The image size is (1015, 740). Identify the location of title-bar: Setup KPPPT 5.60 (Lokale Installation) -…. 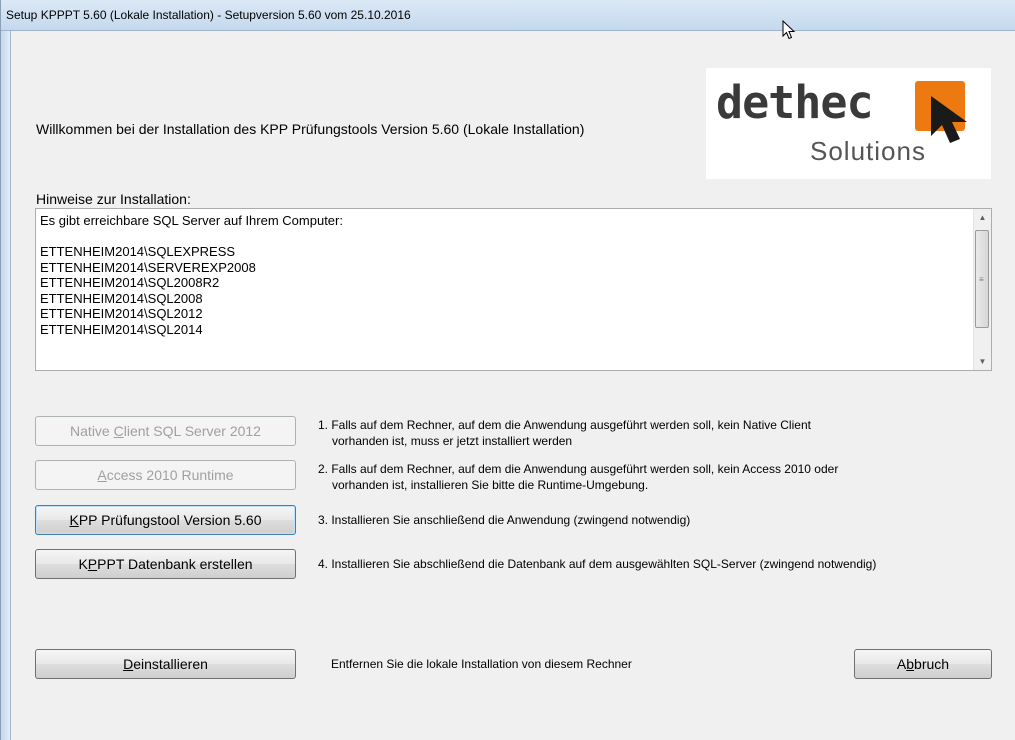
(508, 20).